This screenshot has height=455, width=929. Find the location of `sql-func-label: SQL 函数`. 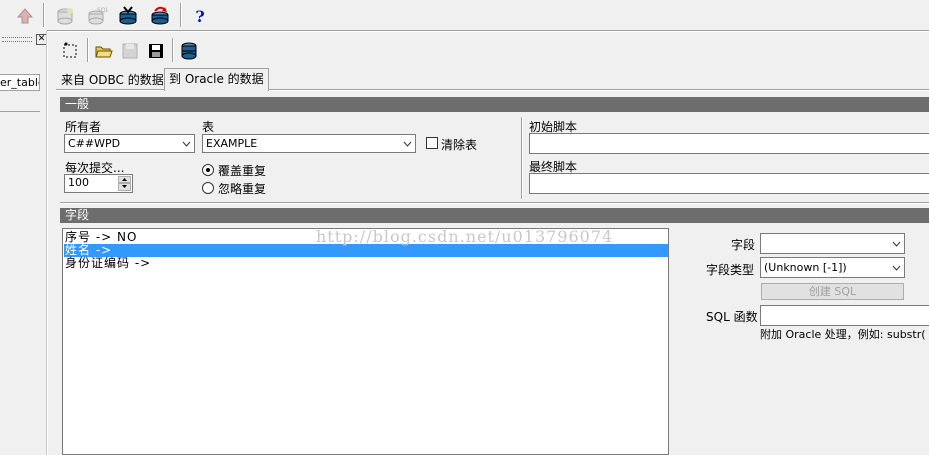

sql-func-label: SQL 函数 is located at coordinates (732, 317).